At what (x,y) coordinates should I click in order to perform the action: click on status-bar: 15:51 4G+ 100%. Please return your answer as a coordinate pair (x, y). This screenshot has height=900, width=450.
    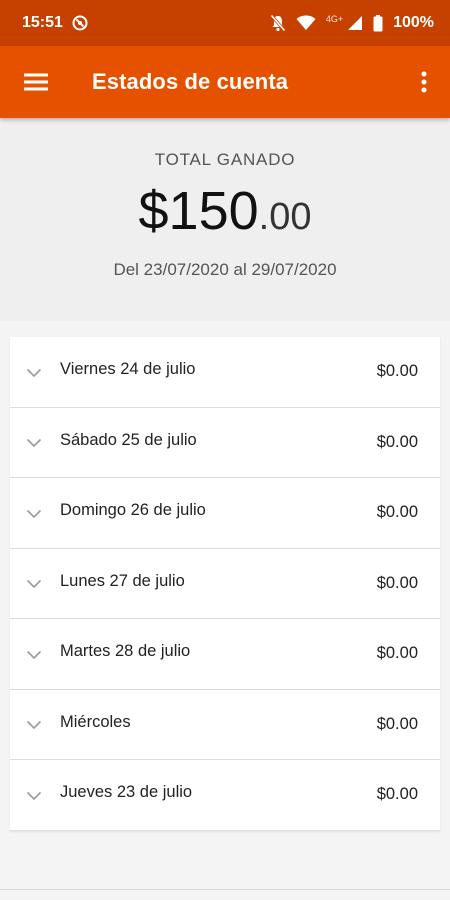
    Looking at the image, I should click on (225, 23).